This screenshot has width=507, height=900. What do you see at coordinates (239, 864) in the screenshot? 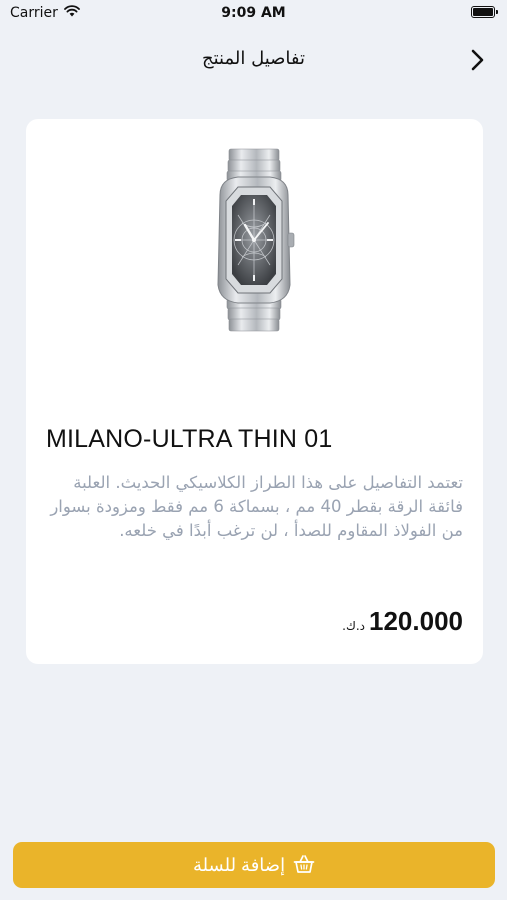
I see `add-to-cart-label: إضافة للسلة` at bounding box center [239, 864].